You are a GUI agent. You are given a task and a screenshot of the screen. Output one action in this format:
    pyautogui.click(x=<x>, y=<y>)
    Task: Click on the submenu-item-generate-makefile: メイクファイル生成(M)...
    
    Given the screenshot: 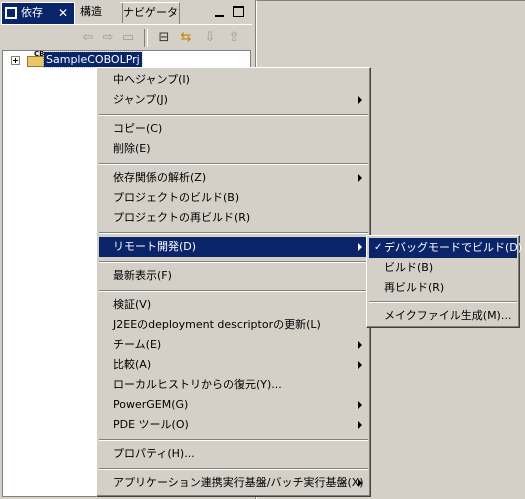 What is the action you would take?
    pyautogui.click(x=443, y=316)
    